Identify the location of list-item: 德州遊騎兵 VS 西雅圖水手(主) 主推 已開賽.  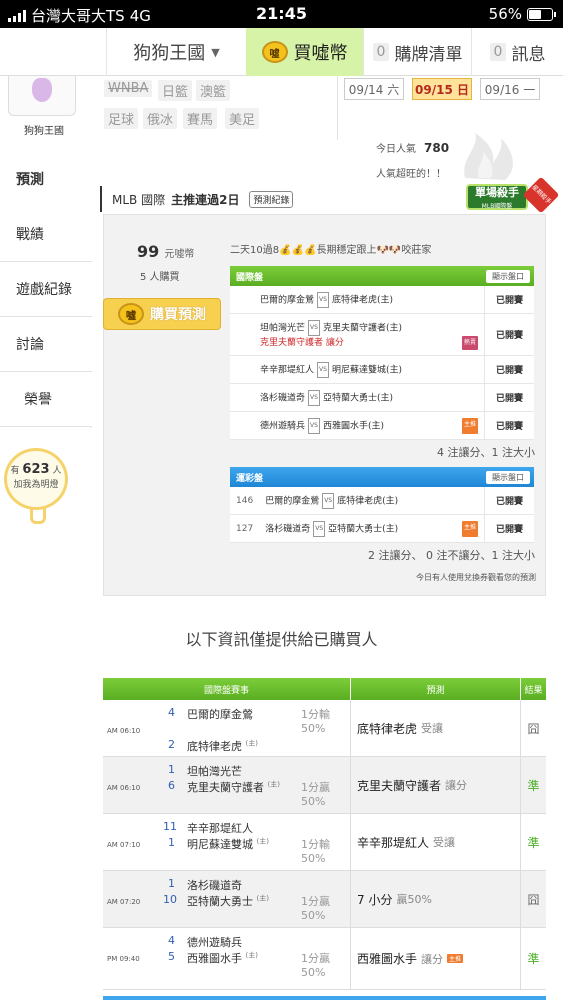
(382, 426).